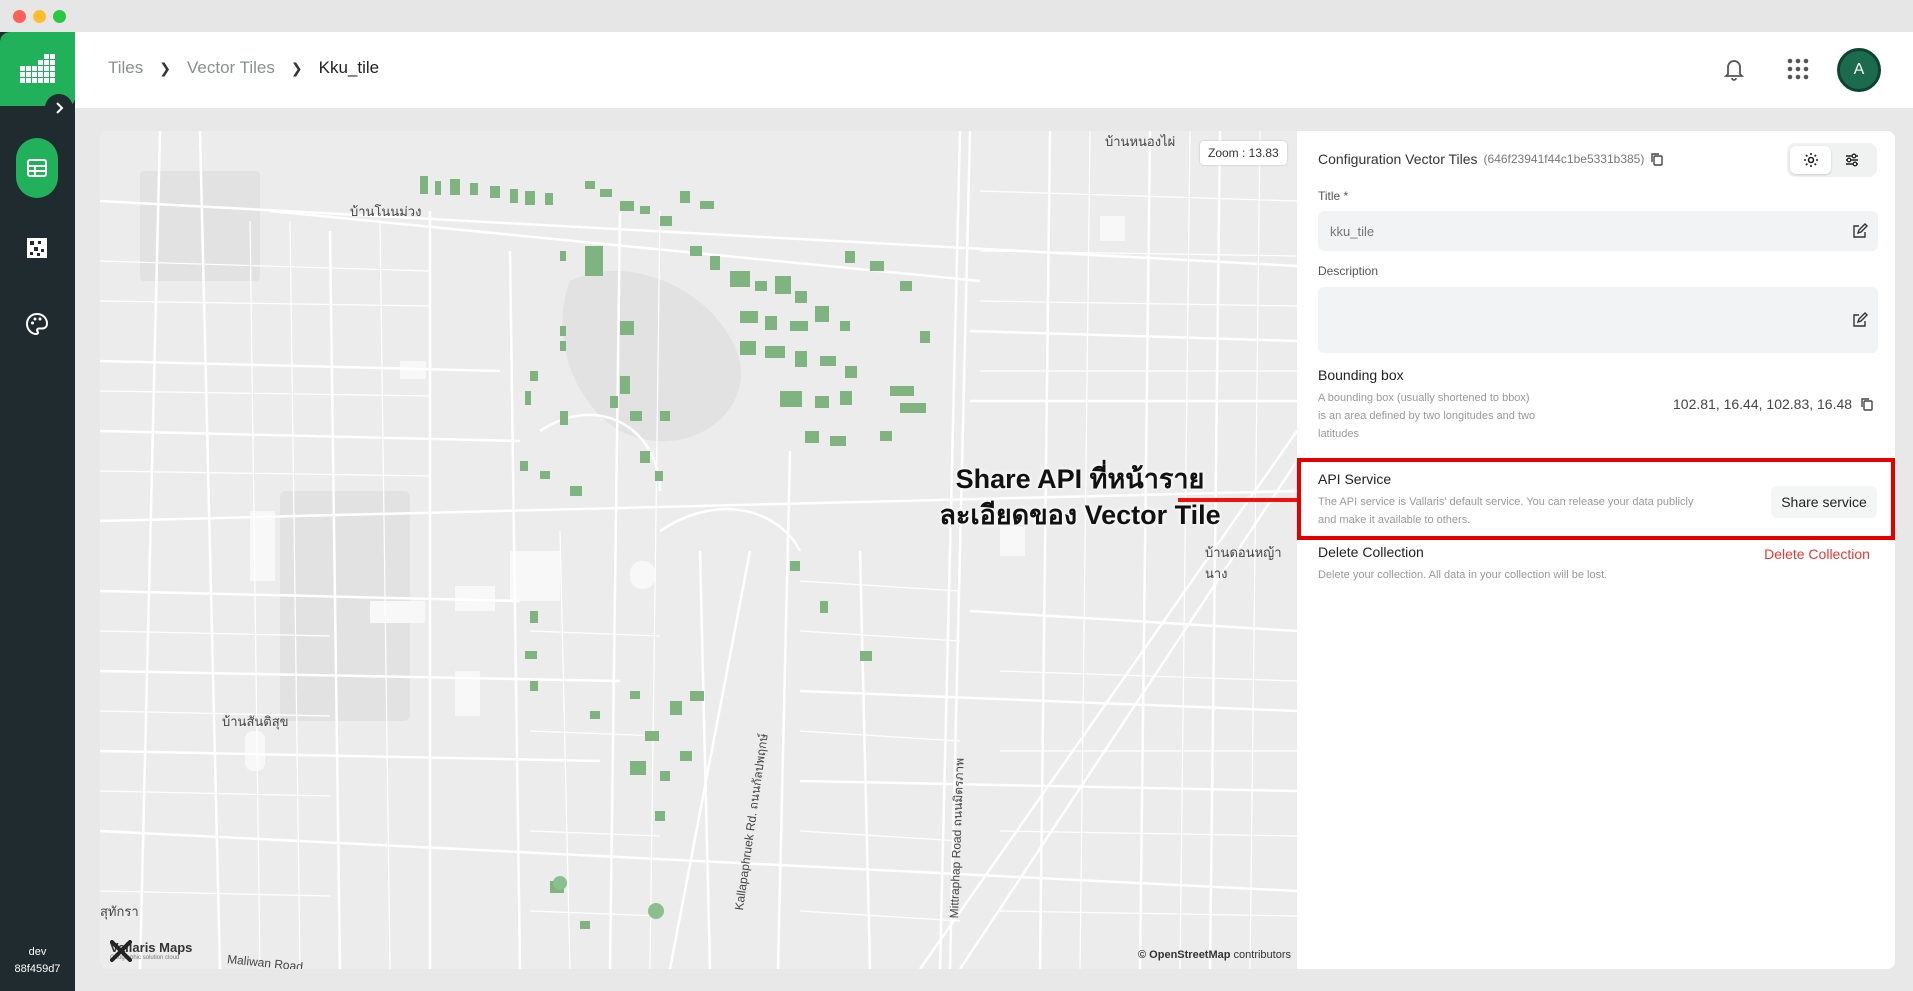 This screenshot has width=1913, height=991. Describe the element at coordinates (1140, 141) in the screenshot. I see `map-place-label: บ้านหนองไผ่` at that location.